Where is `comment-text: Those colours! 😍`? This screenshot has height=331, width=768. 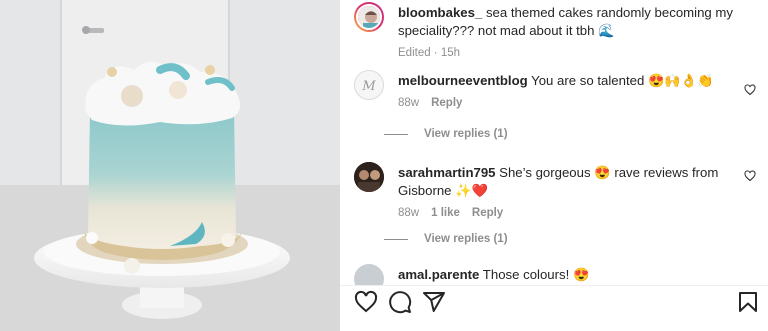
comment-text: Those colours! 😍 is located at coordinates (534, 274).